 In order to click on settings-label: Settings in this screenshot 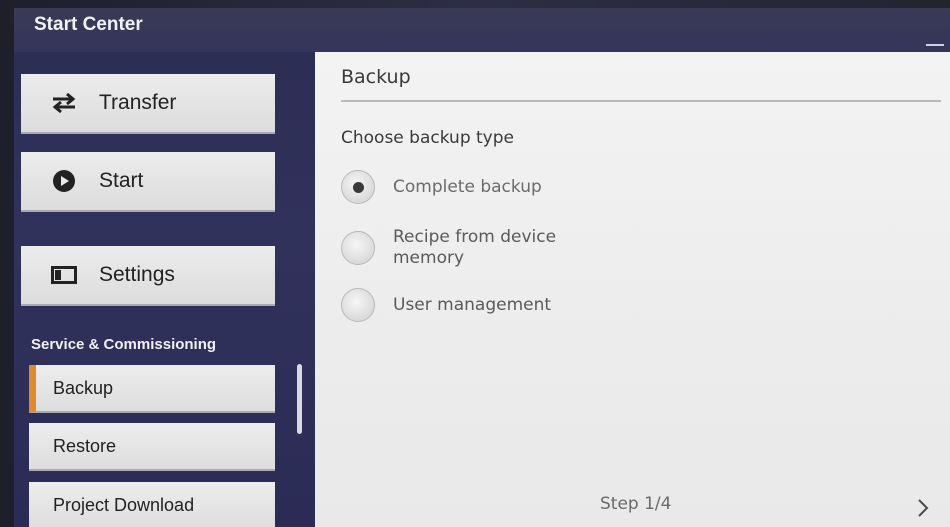, I will do `click(137, 274)`.